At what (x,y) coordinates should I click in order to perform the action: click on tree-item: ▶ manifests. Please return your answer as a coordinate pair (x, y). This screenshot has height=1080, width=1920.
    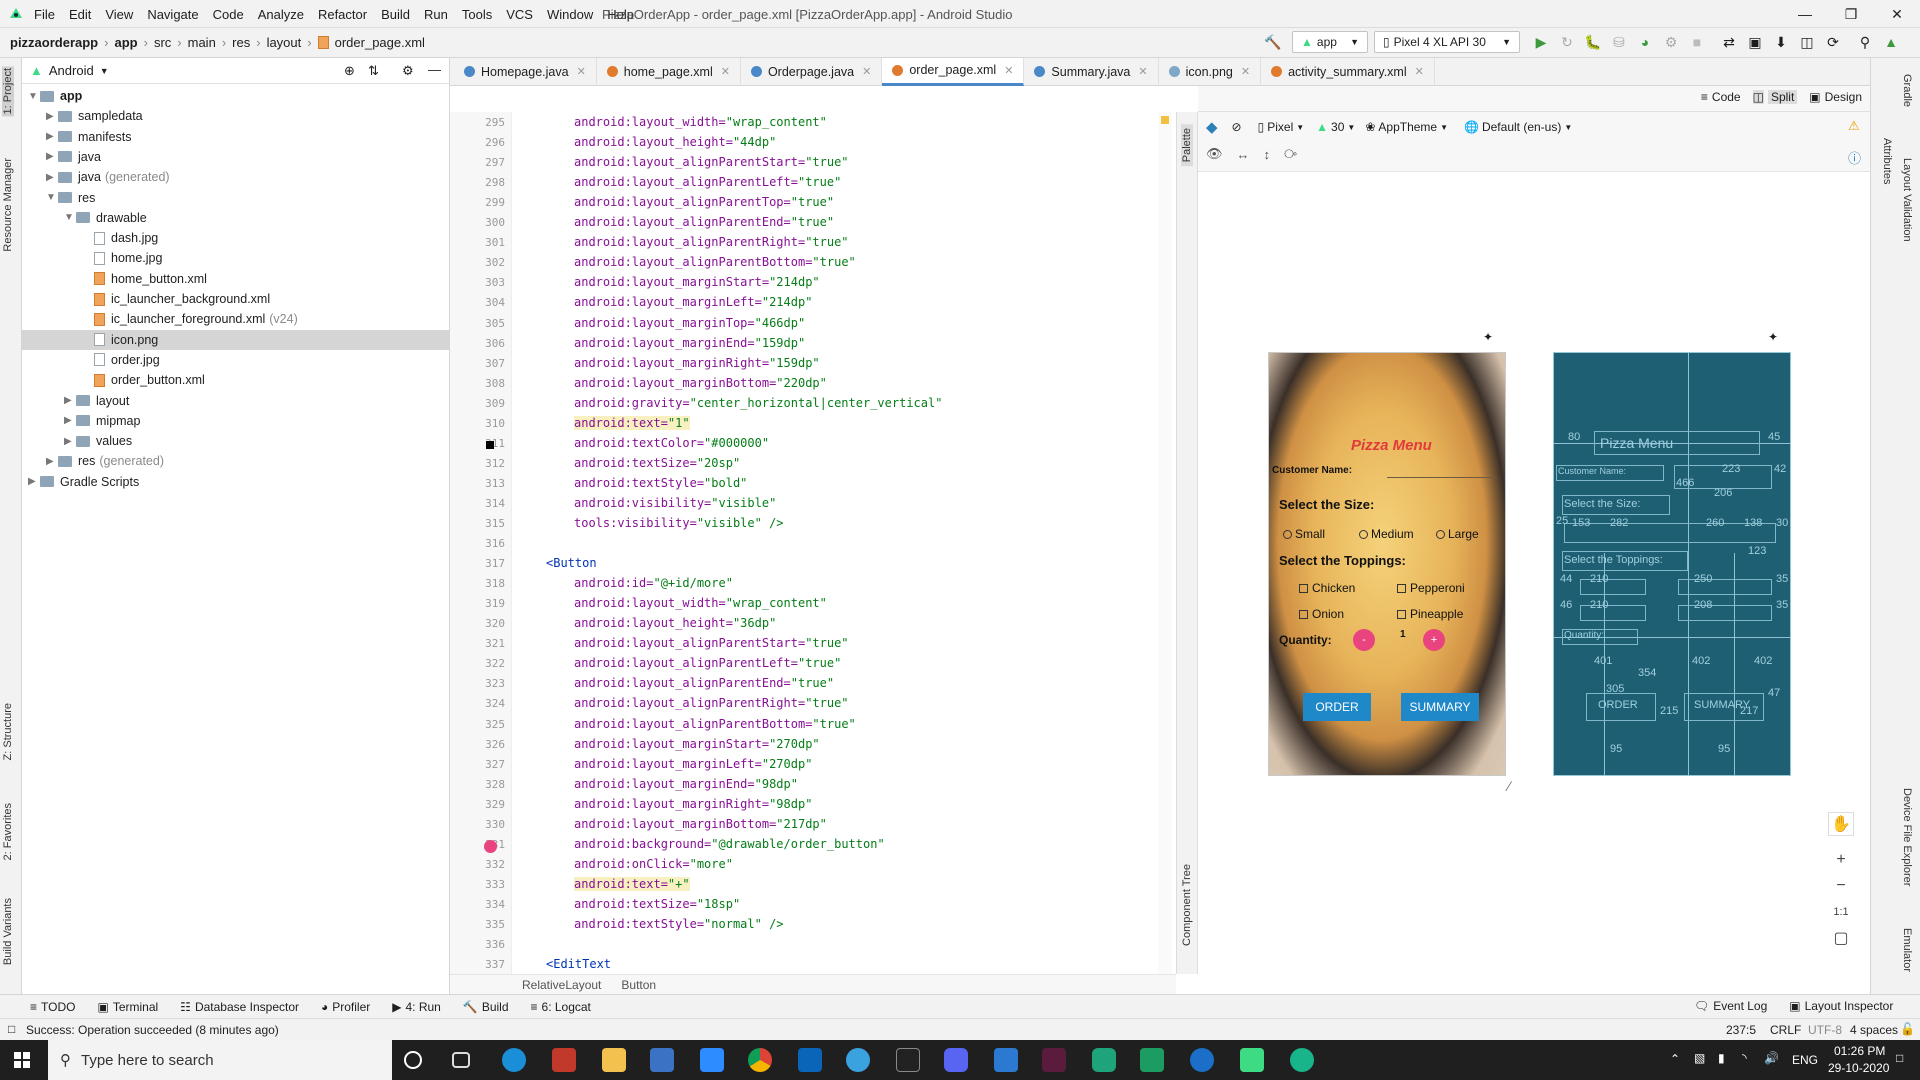
    Looking at the image, I should click on (236, 137).